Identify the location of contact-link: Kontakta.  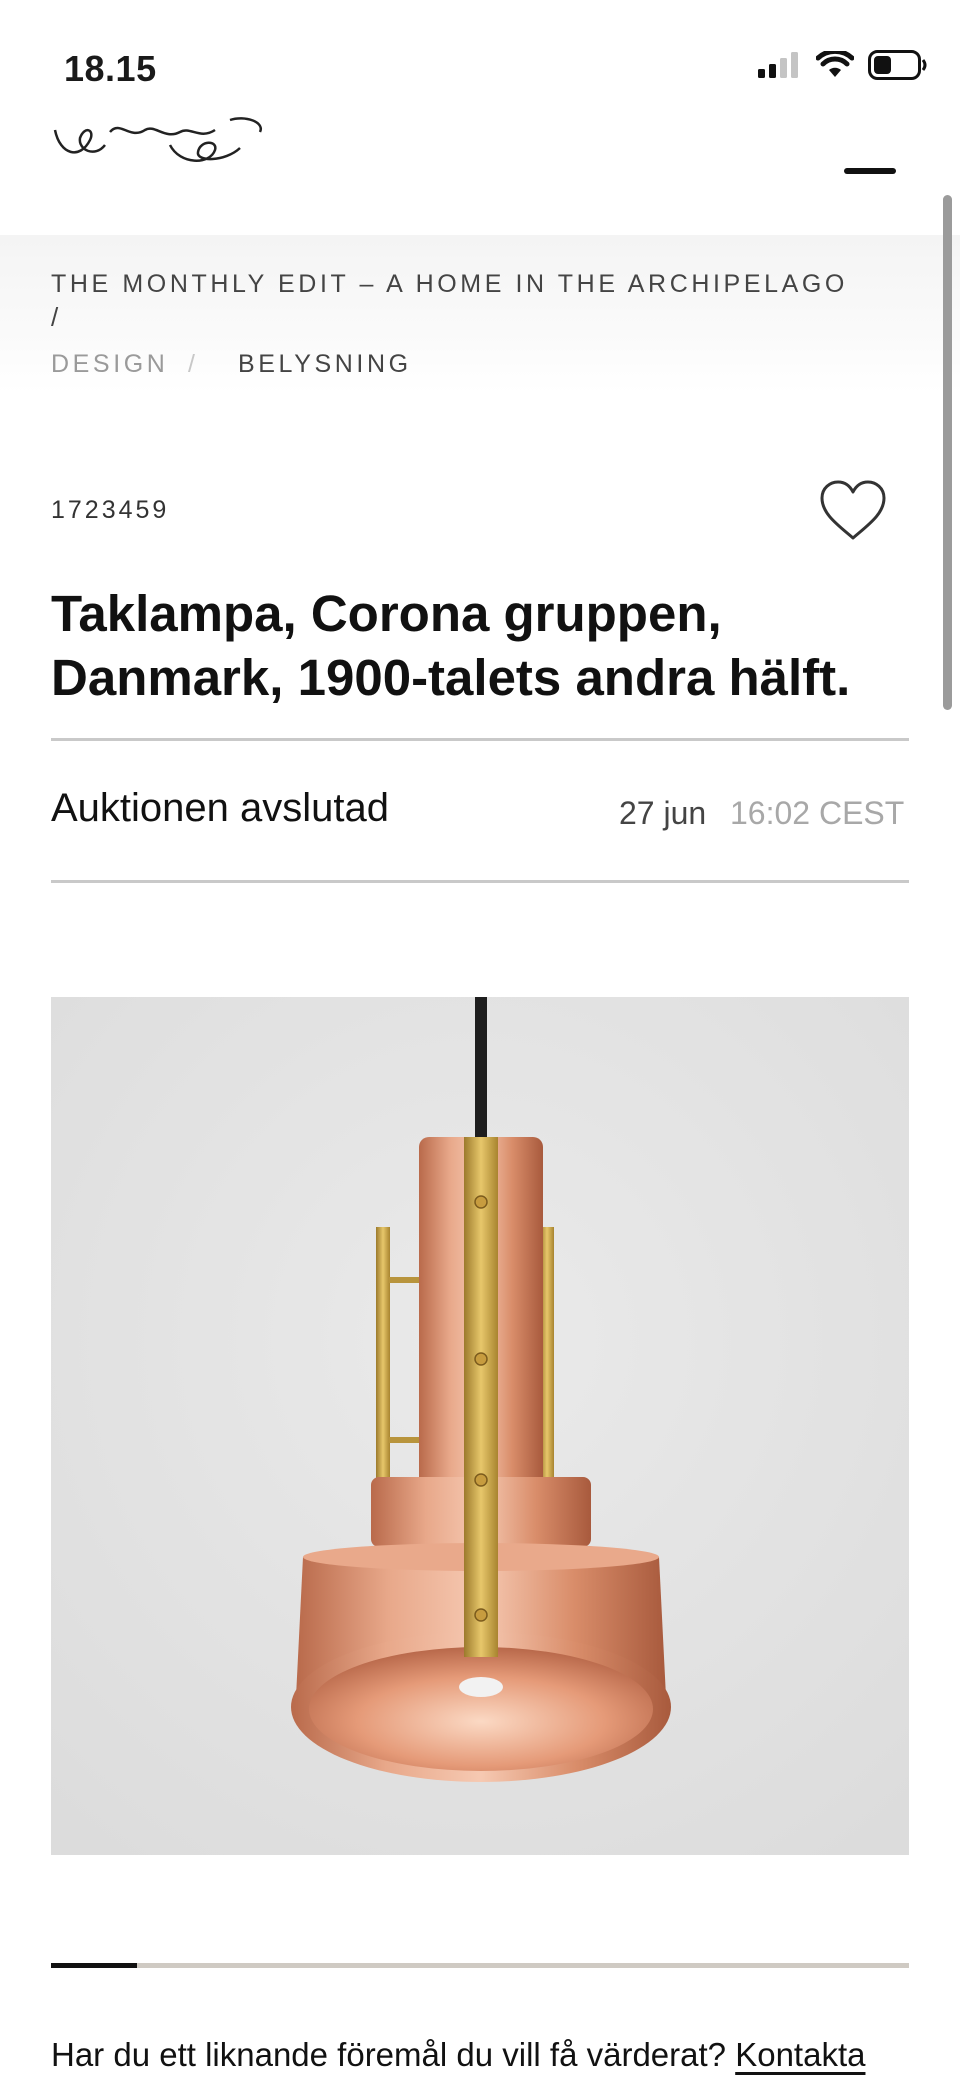
(800, 2054).